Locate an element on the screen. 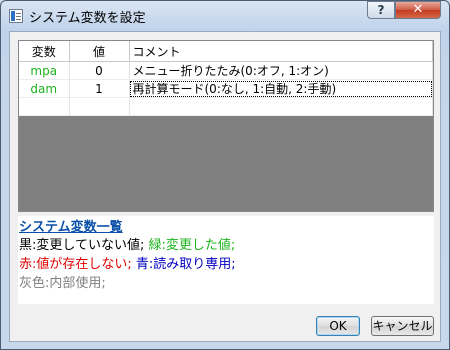 The image size is (450, 350). cell-comment: メニュー折りたたみ(0:オフ, 1:オン) is located at coordinates (281, 70).